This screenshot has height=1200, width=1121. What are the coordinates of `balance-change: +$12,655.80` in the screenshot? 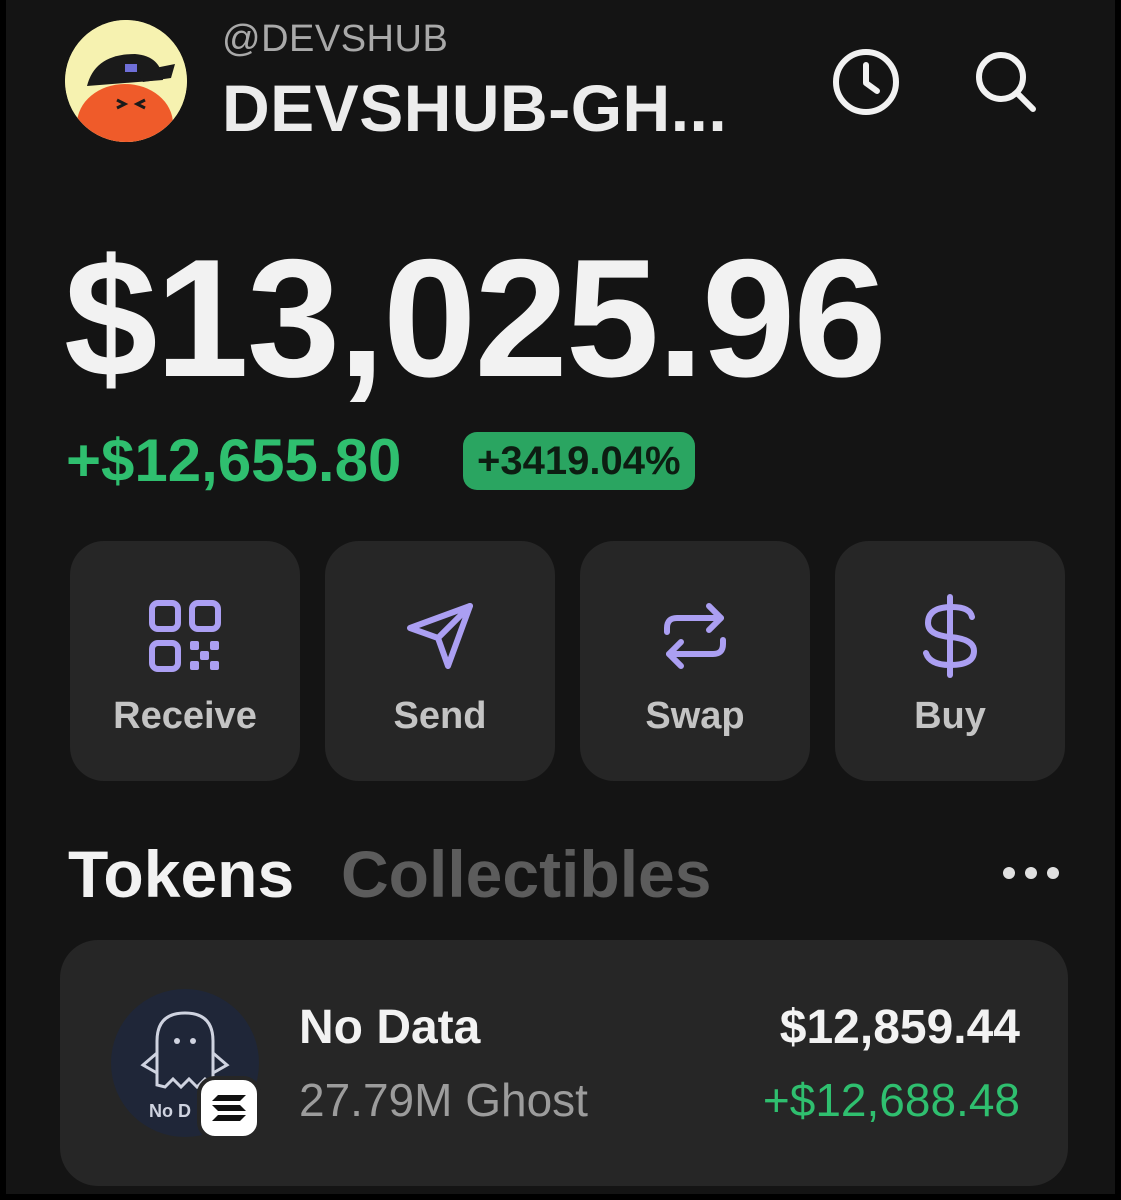 It's located at (234, 460).